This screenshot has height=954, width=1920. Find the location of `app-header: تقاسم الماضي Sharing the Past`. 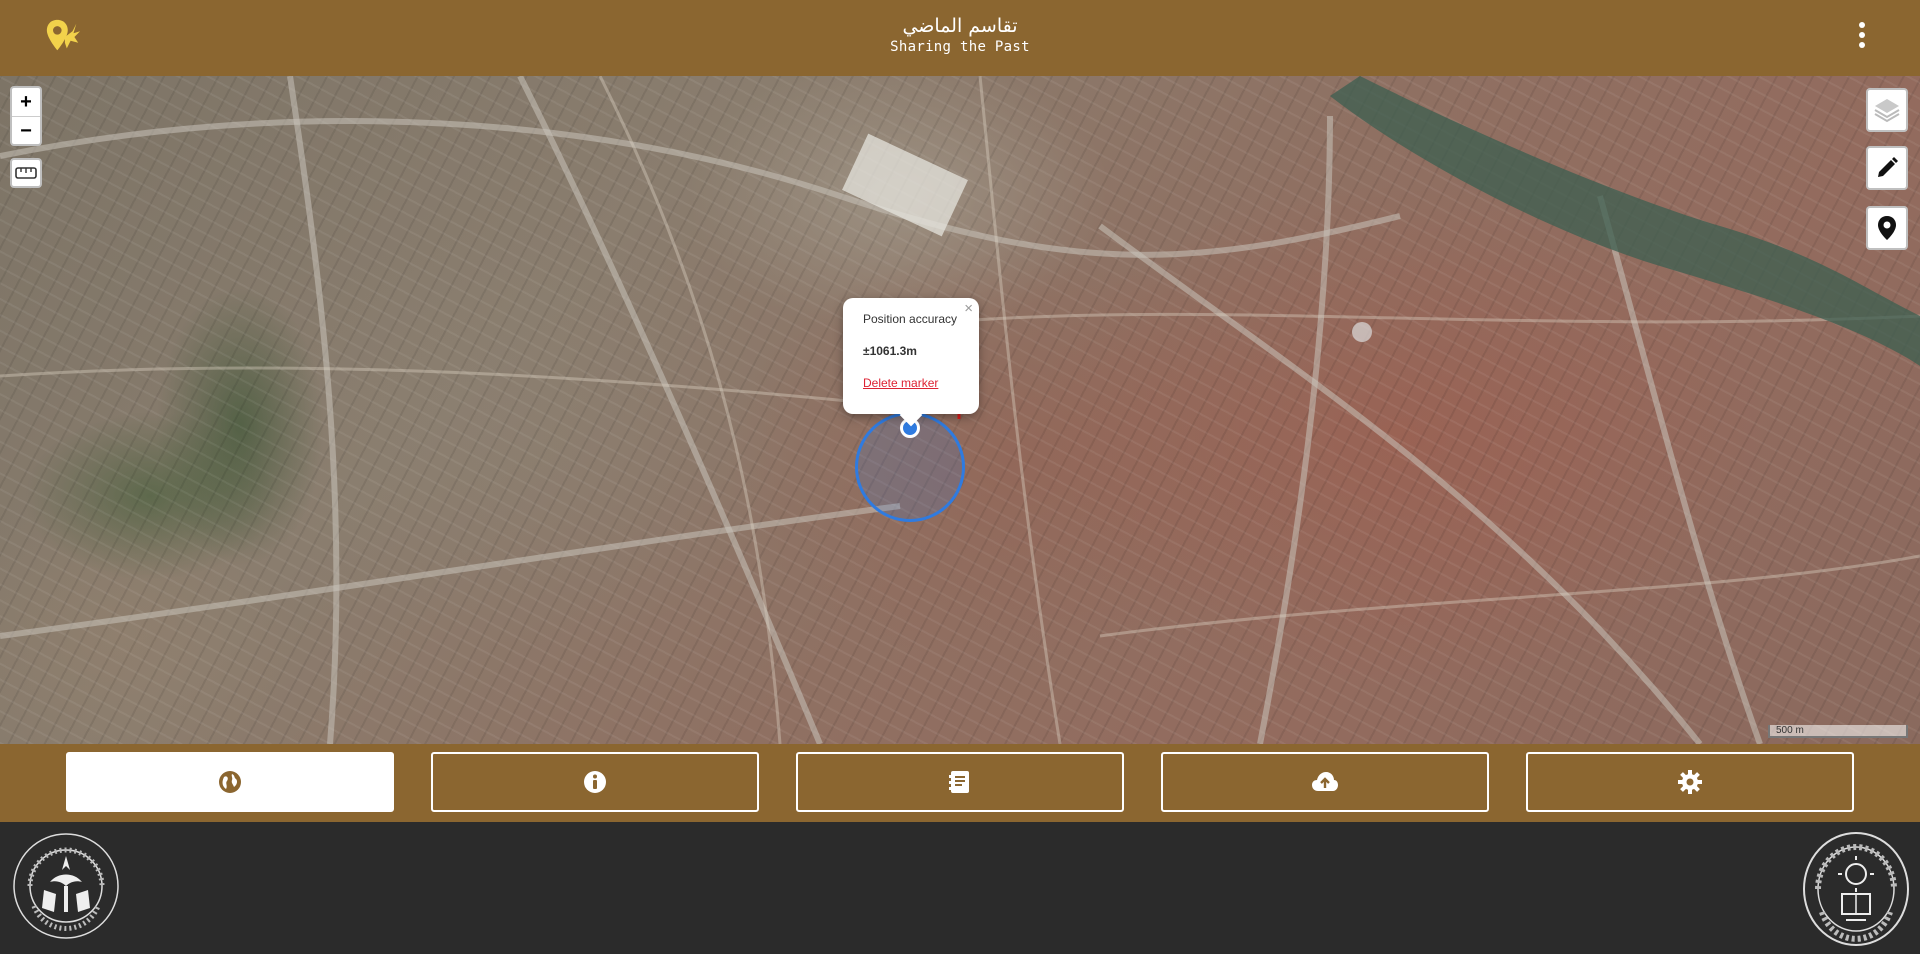

app-header: تقاسم الماضي Sharing the Past is located at coordinates (960, 38).